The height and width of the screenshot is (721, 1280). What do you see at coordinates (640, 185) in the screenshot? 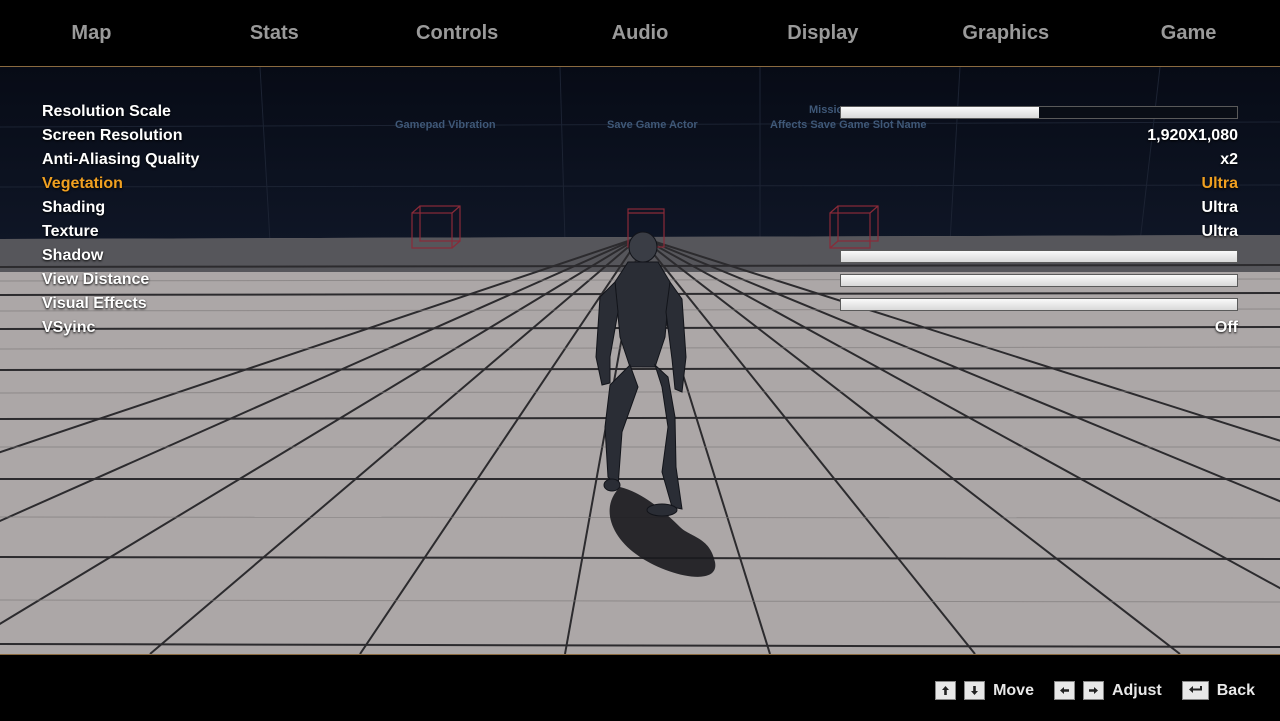
I see `setting-vegetation: Vegetation Ultra` at bounding box center [640, 185].